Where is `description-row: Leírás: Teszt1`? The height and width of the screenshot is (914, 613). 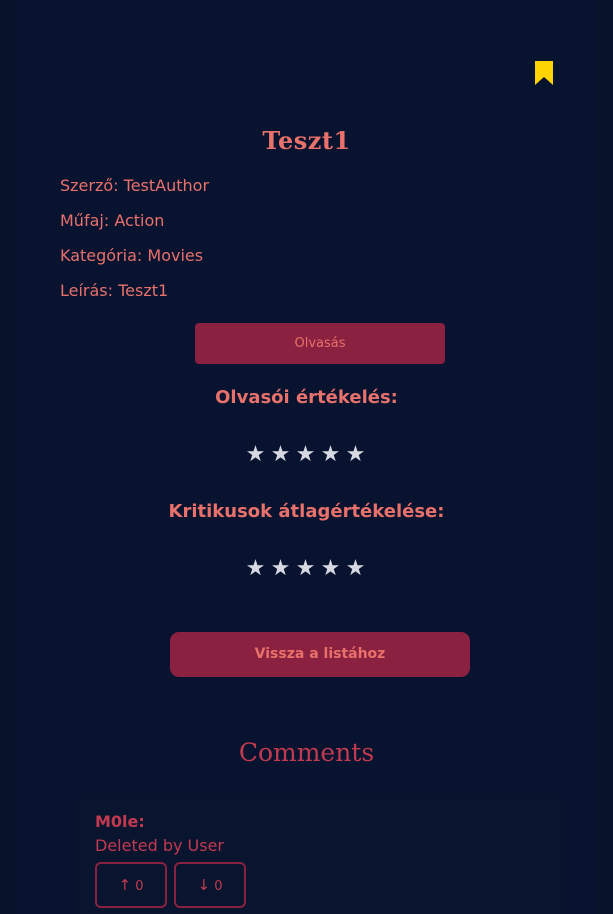 description-row: Leírás: Teszt1 is located at coordinates (114, 290).